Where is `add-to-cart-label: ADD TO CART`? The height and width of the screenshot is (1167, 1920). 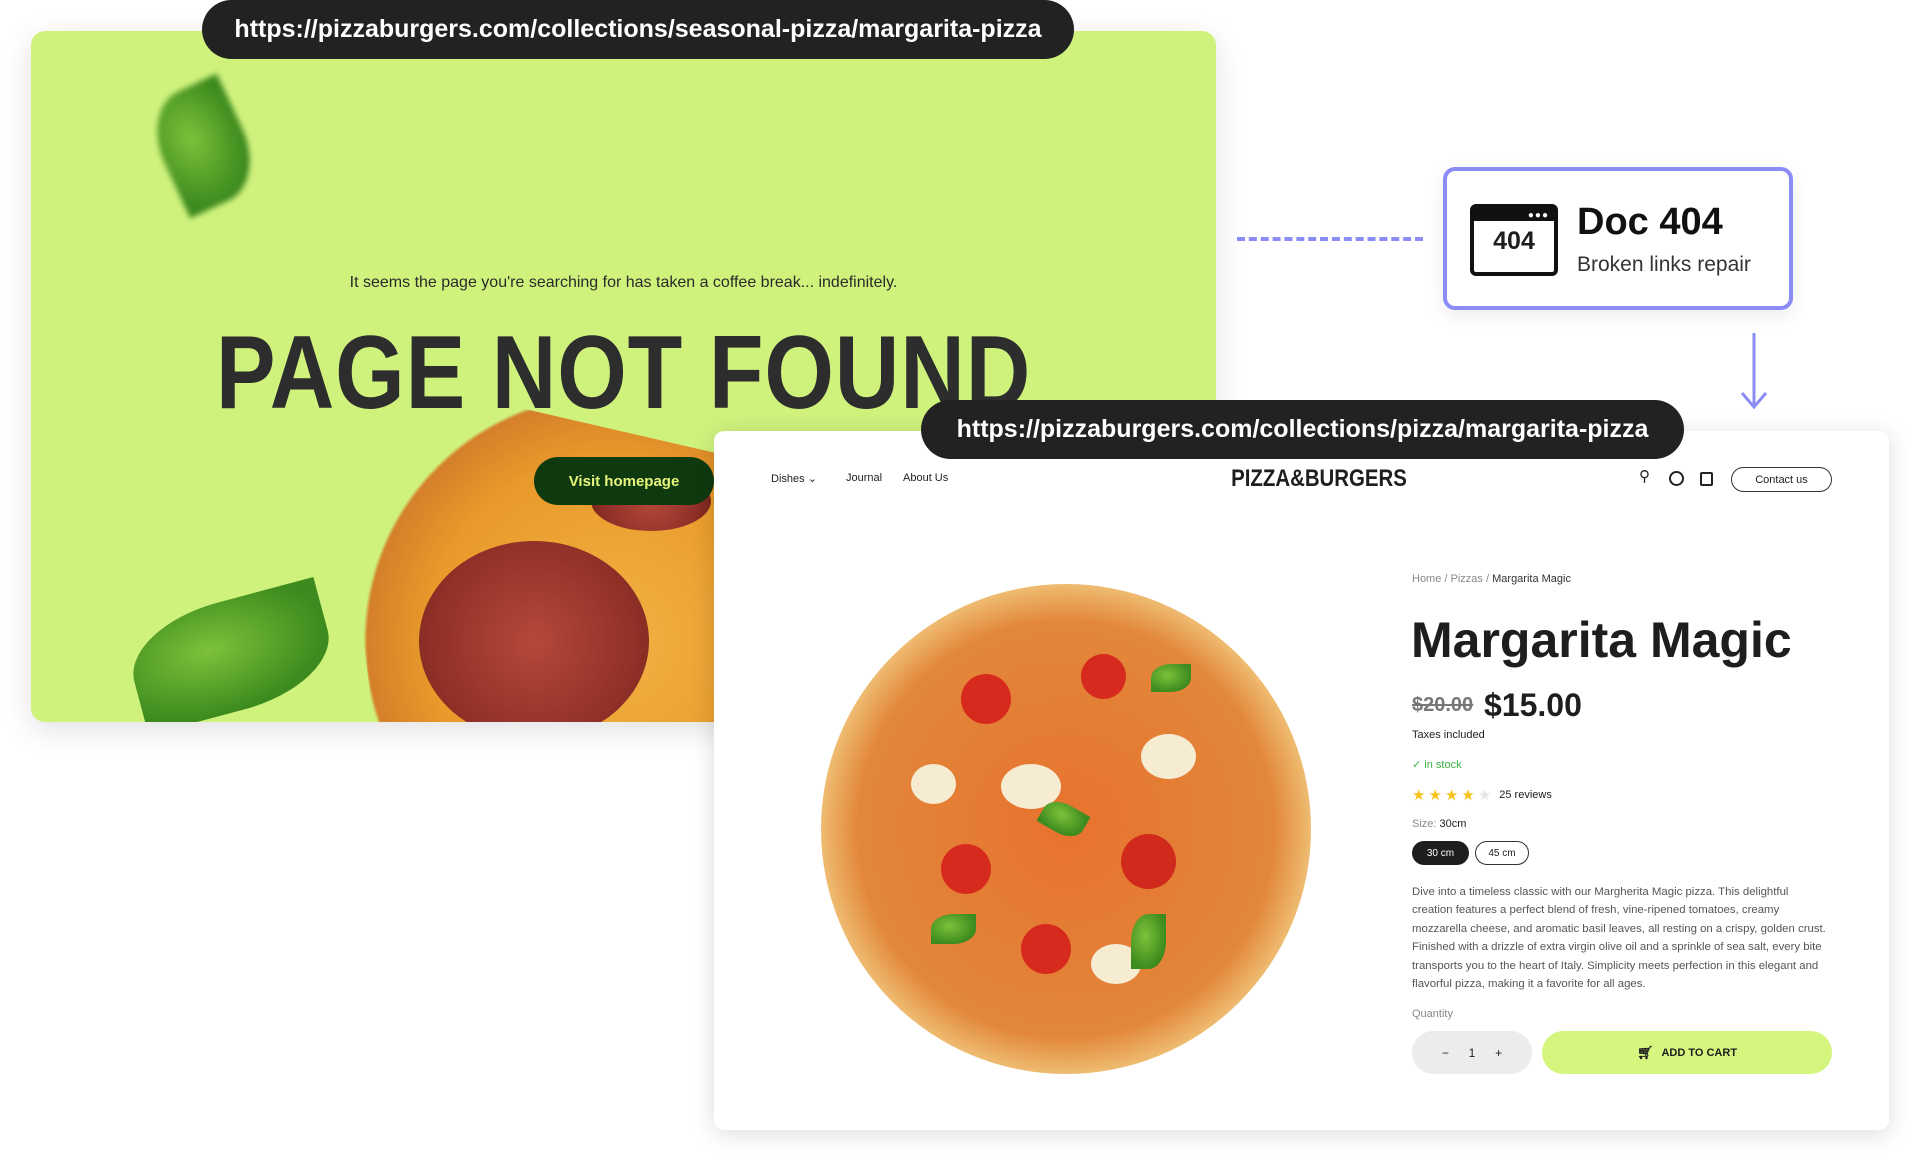 add-to-cart-label: ADD TO CART is located at coordinates (1699, 1052).